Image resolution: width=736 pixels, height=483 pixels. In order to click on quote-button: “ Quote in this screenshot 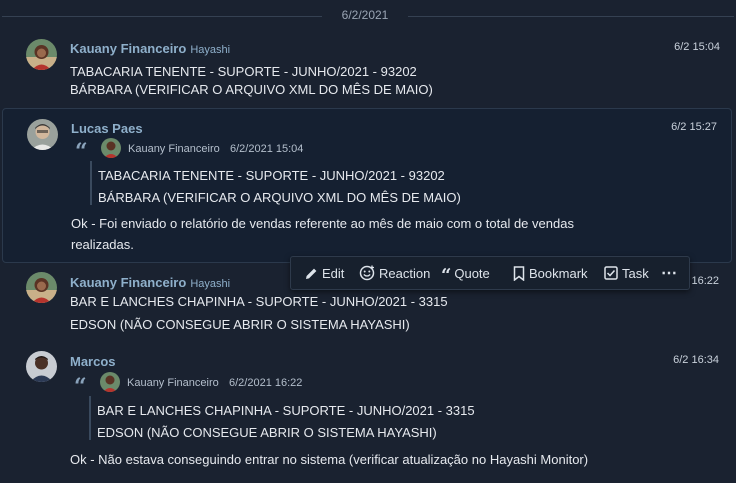, I will do `click(465, 273)`.